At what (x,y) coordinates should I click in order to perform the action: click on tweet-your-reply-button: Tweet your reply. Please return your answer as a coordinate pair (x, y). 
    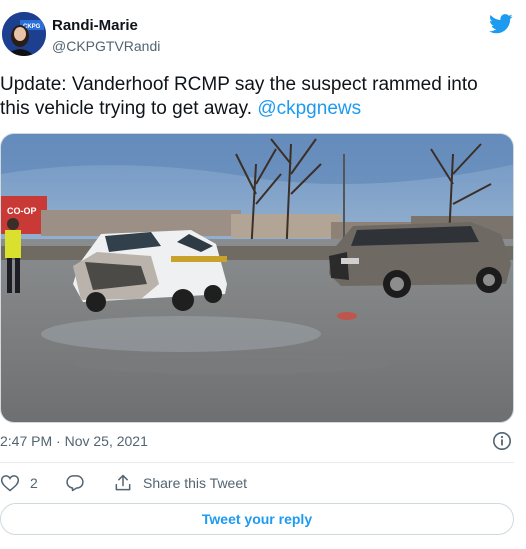
    Looking at the image, I should click on (257, 519).